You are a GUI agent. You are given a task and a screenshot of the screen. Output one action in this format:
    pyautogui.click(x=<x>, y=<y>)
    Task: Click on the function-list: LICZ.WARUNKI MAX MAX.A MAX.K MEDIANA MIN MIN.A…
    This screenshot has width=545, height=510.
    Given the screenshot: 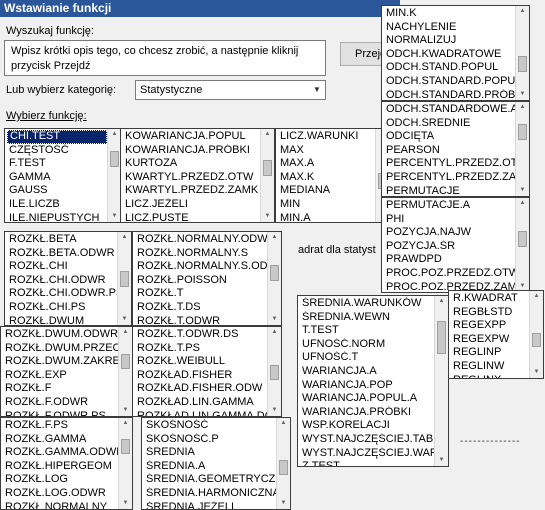 What is the action you would take?
    pyautogui.click(x=332, y=175)
    